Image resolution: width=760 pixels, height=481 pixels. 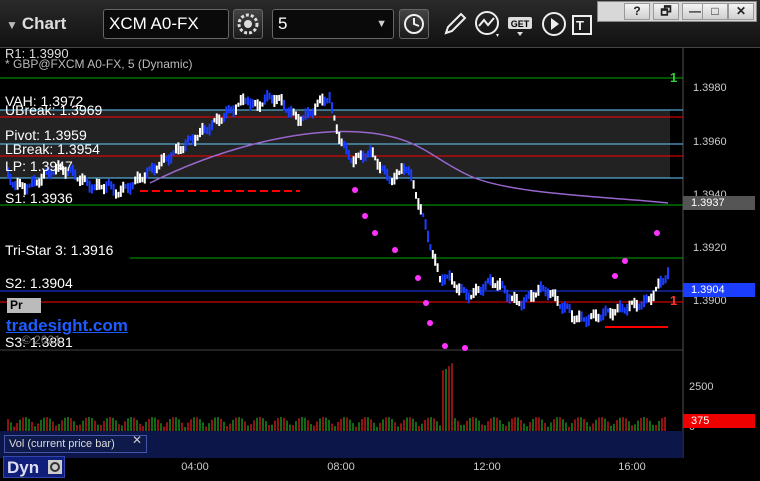 What do you see at coordinates (674, 77) in the screenshot?
I see `right-count-top: 1` at bounding box center [674, 77].